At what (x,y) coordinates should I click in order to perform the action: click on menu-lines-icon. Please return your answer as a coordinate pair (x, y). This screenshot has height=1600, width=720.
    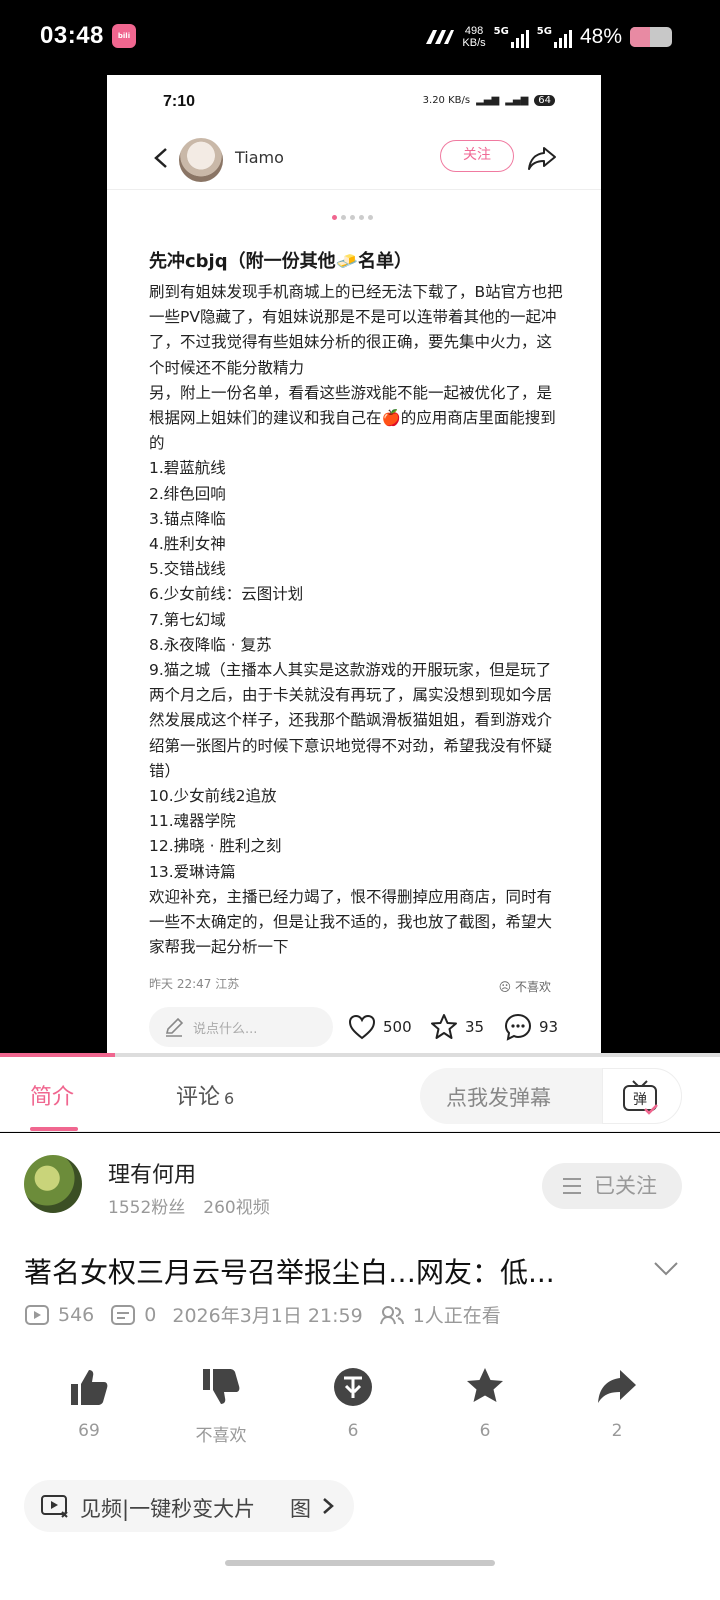
    Looking at the image, I should click on (572, 1186).